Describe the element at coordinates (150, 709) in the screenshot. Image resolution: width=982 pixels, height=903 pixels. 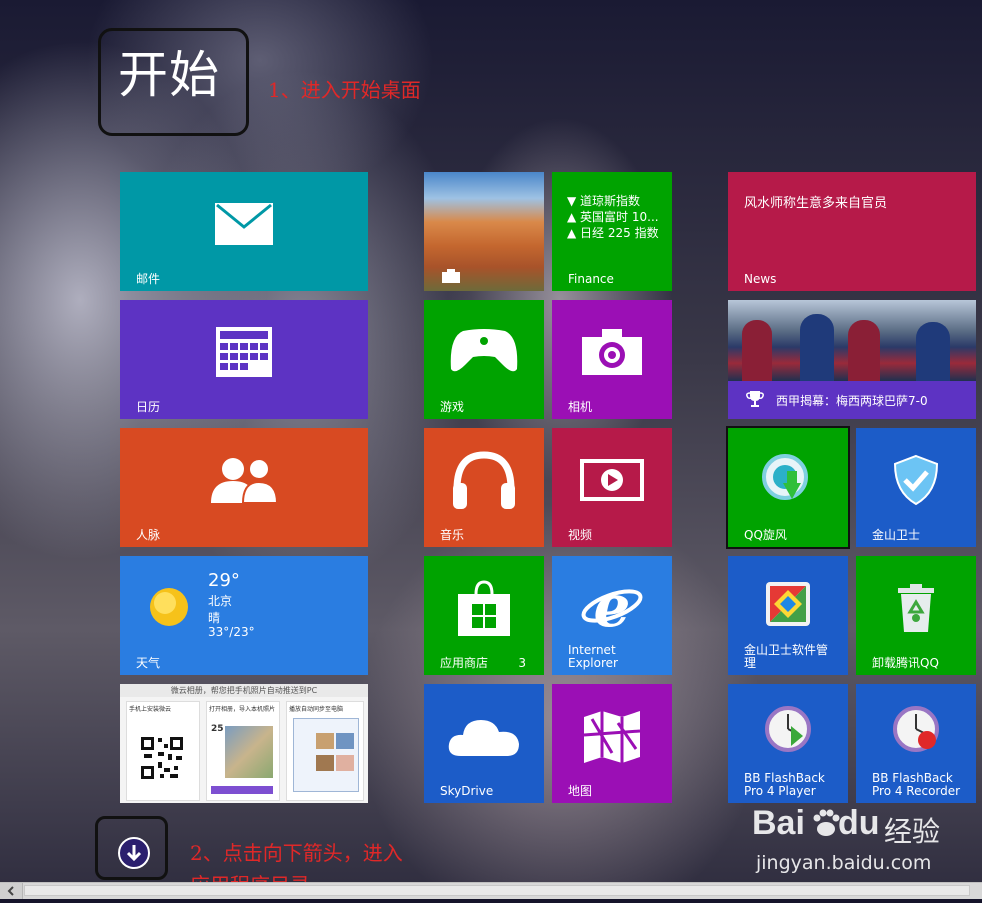
I see `weiyun-step-a: 手机上安装微云` at that location.